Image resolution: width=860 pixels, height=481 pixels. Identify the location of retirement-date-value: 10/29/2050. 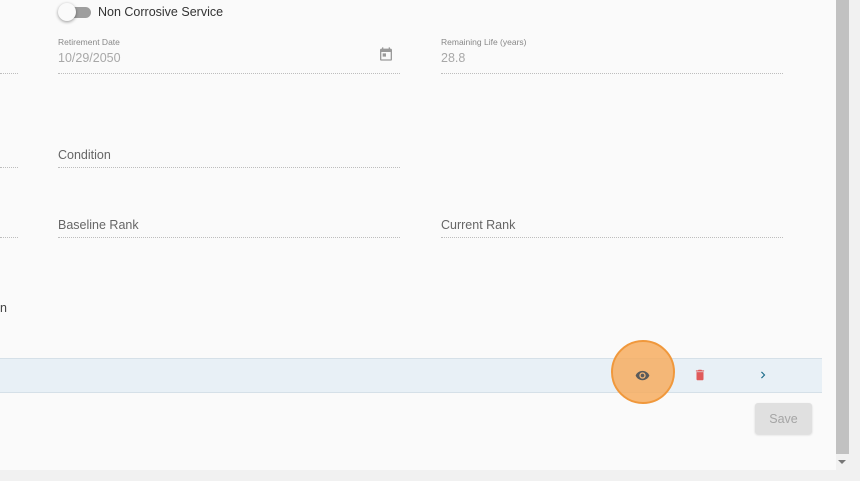
(89, 58).